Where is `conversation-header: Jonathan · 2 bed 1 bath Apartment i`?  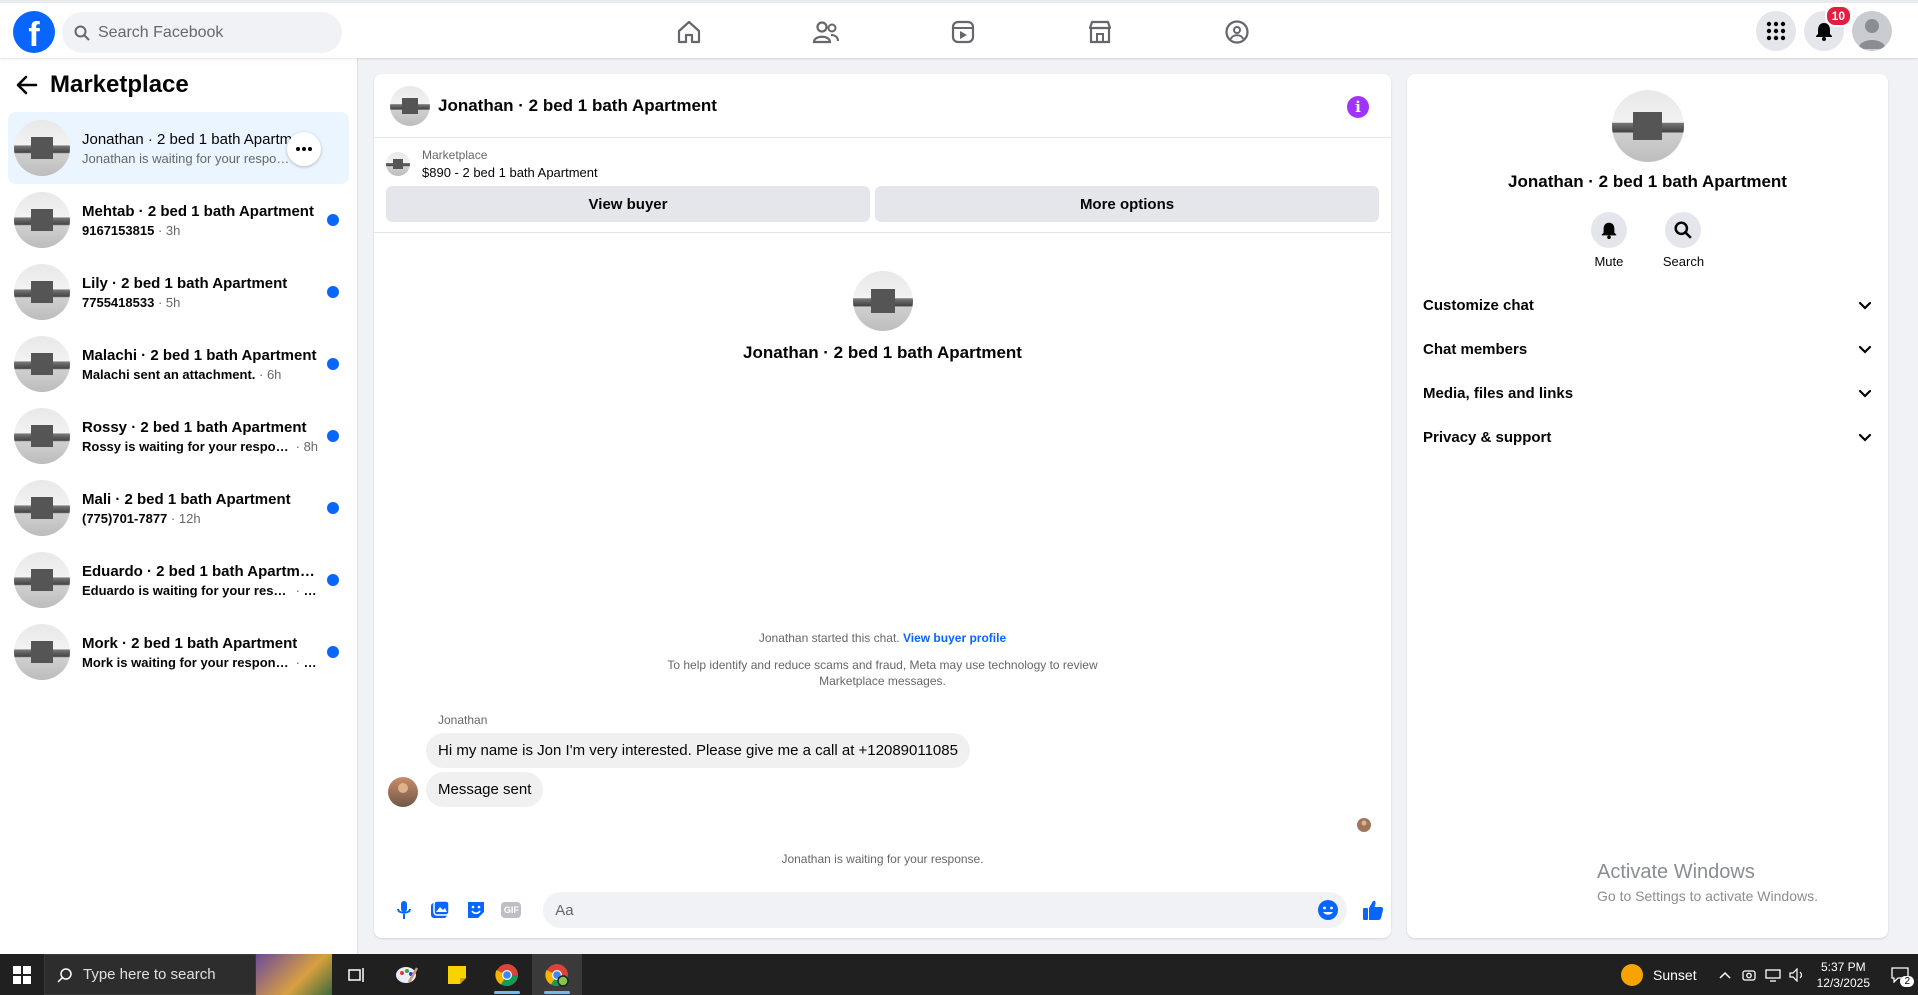 conversation-header: Jonathan · 2 bed 1 bath Apartment i is located at coordinates (882, 106).